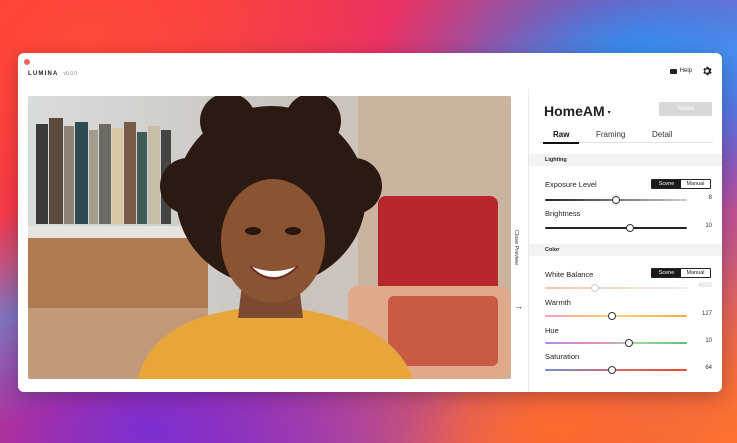 This screenshot has width=737, height=443. What do you see at coordinates (611, 370) in the screenshot?
I see `saturation-slider-handle` at bounding box center [611, 370].